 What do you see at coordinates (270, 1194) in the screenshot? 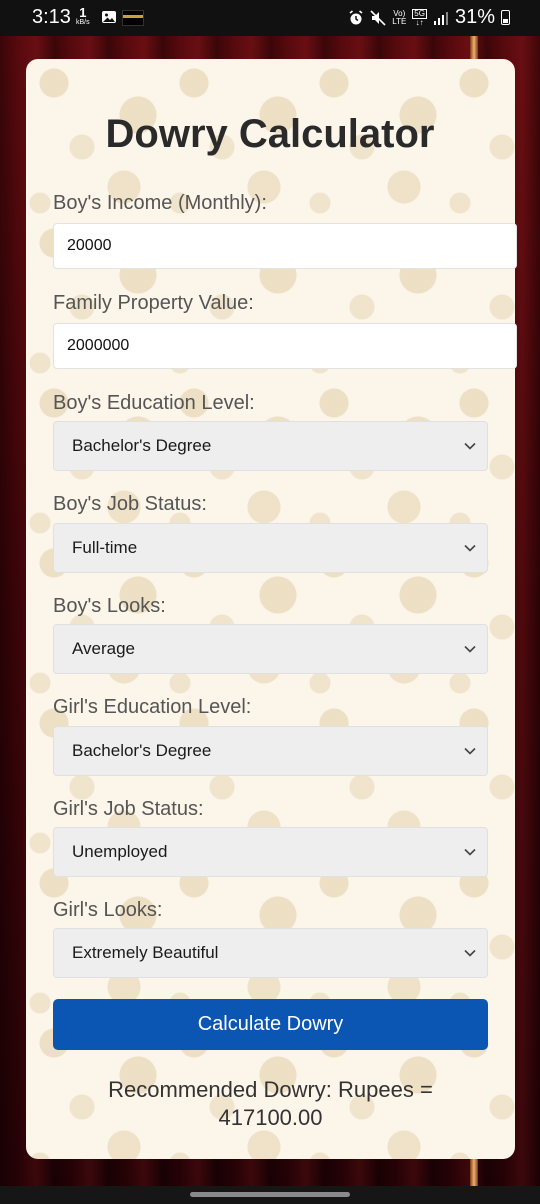
I see `home-gesture-handle` at bounding box center [270, 1194].